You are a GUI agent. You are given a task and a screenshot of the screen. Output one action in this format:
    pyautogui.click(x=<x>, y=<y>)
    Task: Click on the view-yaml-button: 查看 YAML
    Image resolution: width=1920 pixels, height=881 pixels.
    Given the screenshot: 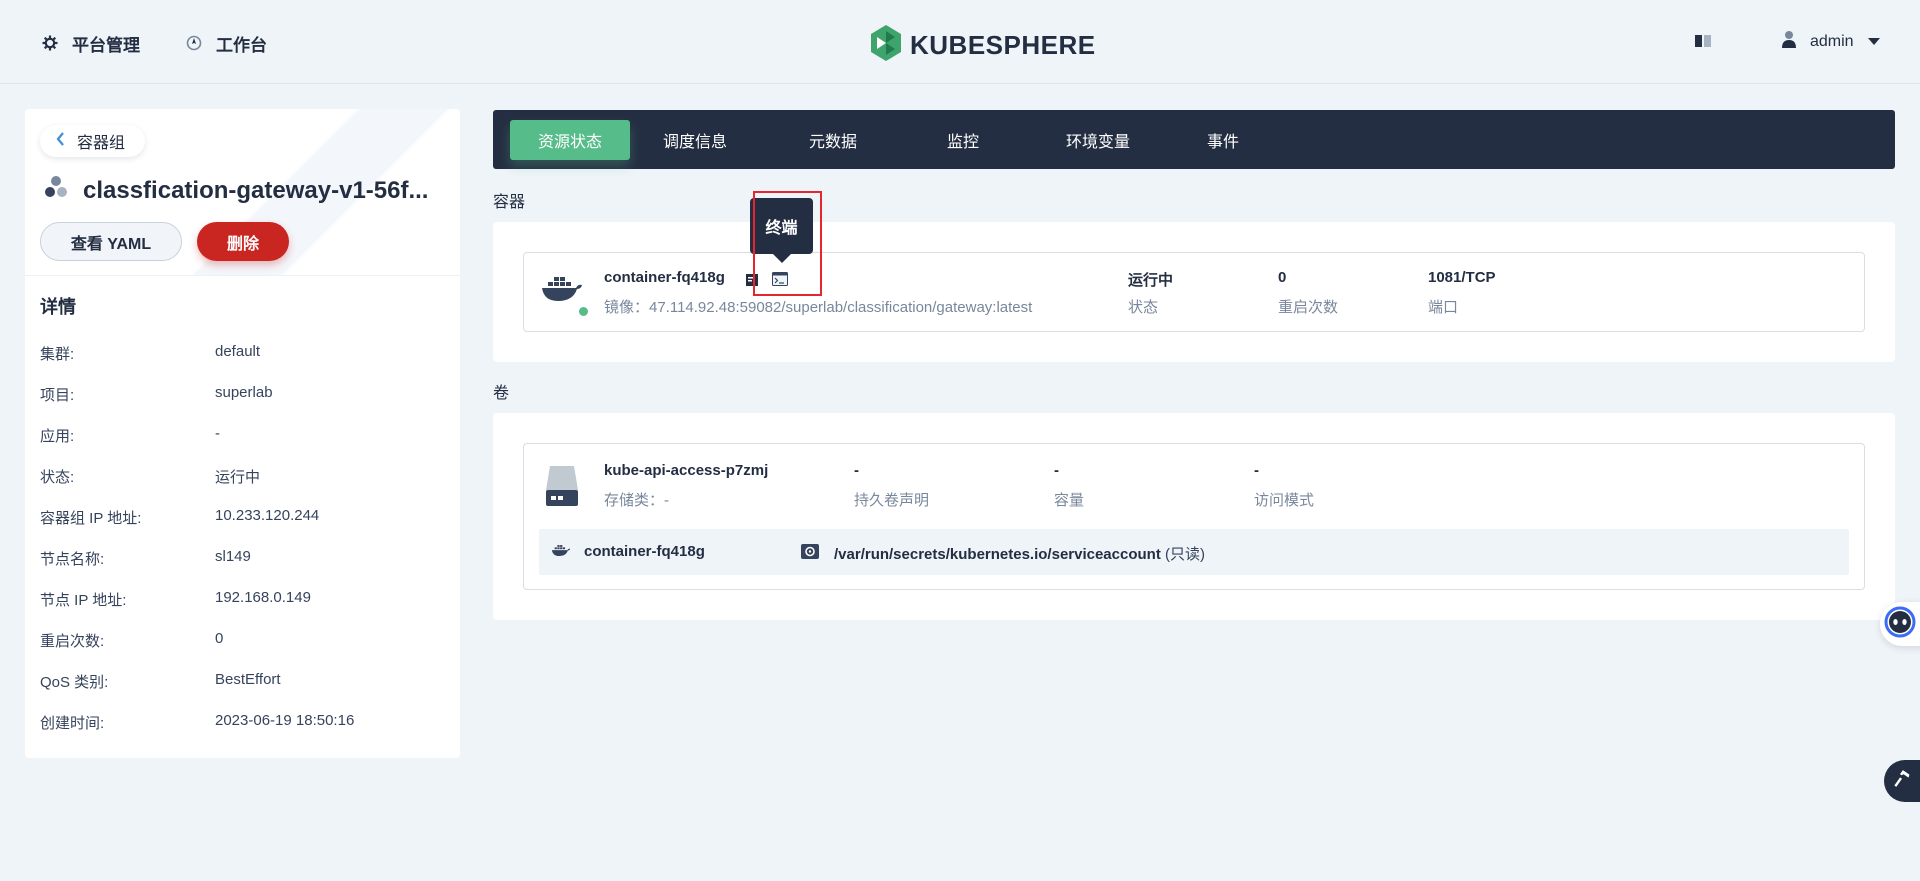 What is the action you would take?
    pyautogui.click(x=111, y=241)
    